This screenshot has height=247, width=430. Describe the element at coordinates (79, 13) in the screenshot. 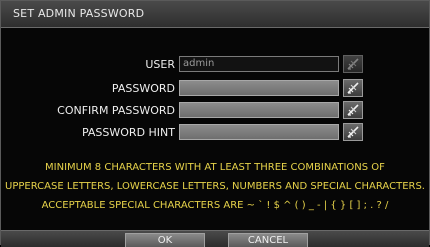

I see `dialog-title: SET ADMIN PASSWORD` at that location.